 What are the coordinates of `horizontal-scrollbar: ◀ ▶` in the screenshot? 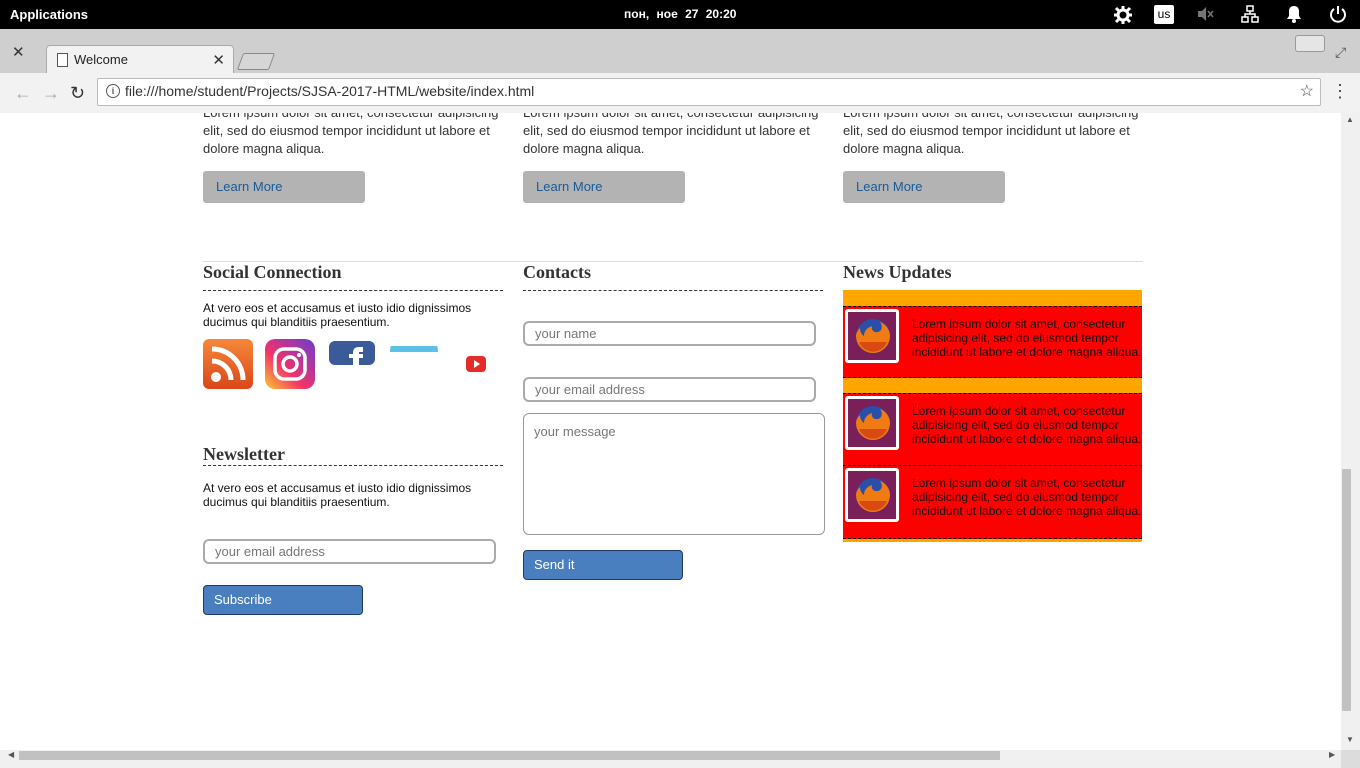 It's located at (670, 759).